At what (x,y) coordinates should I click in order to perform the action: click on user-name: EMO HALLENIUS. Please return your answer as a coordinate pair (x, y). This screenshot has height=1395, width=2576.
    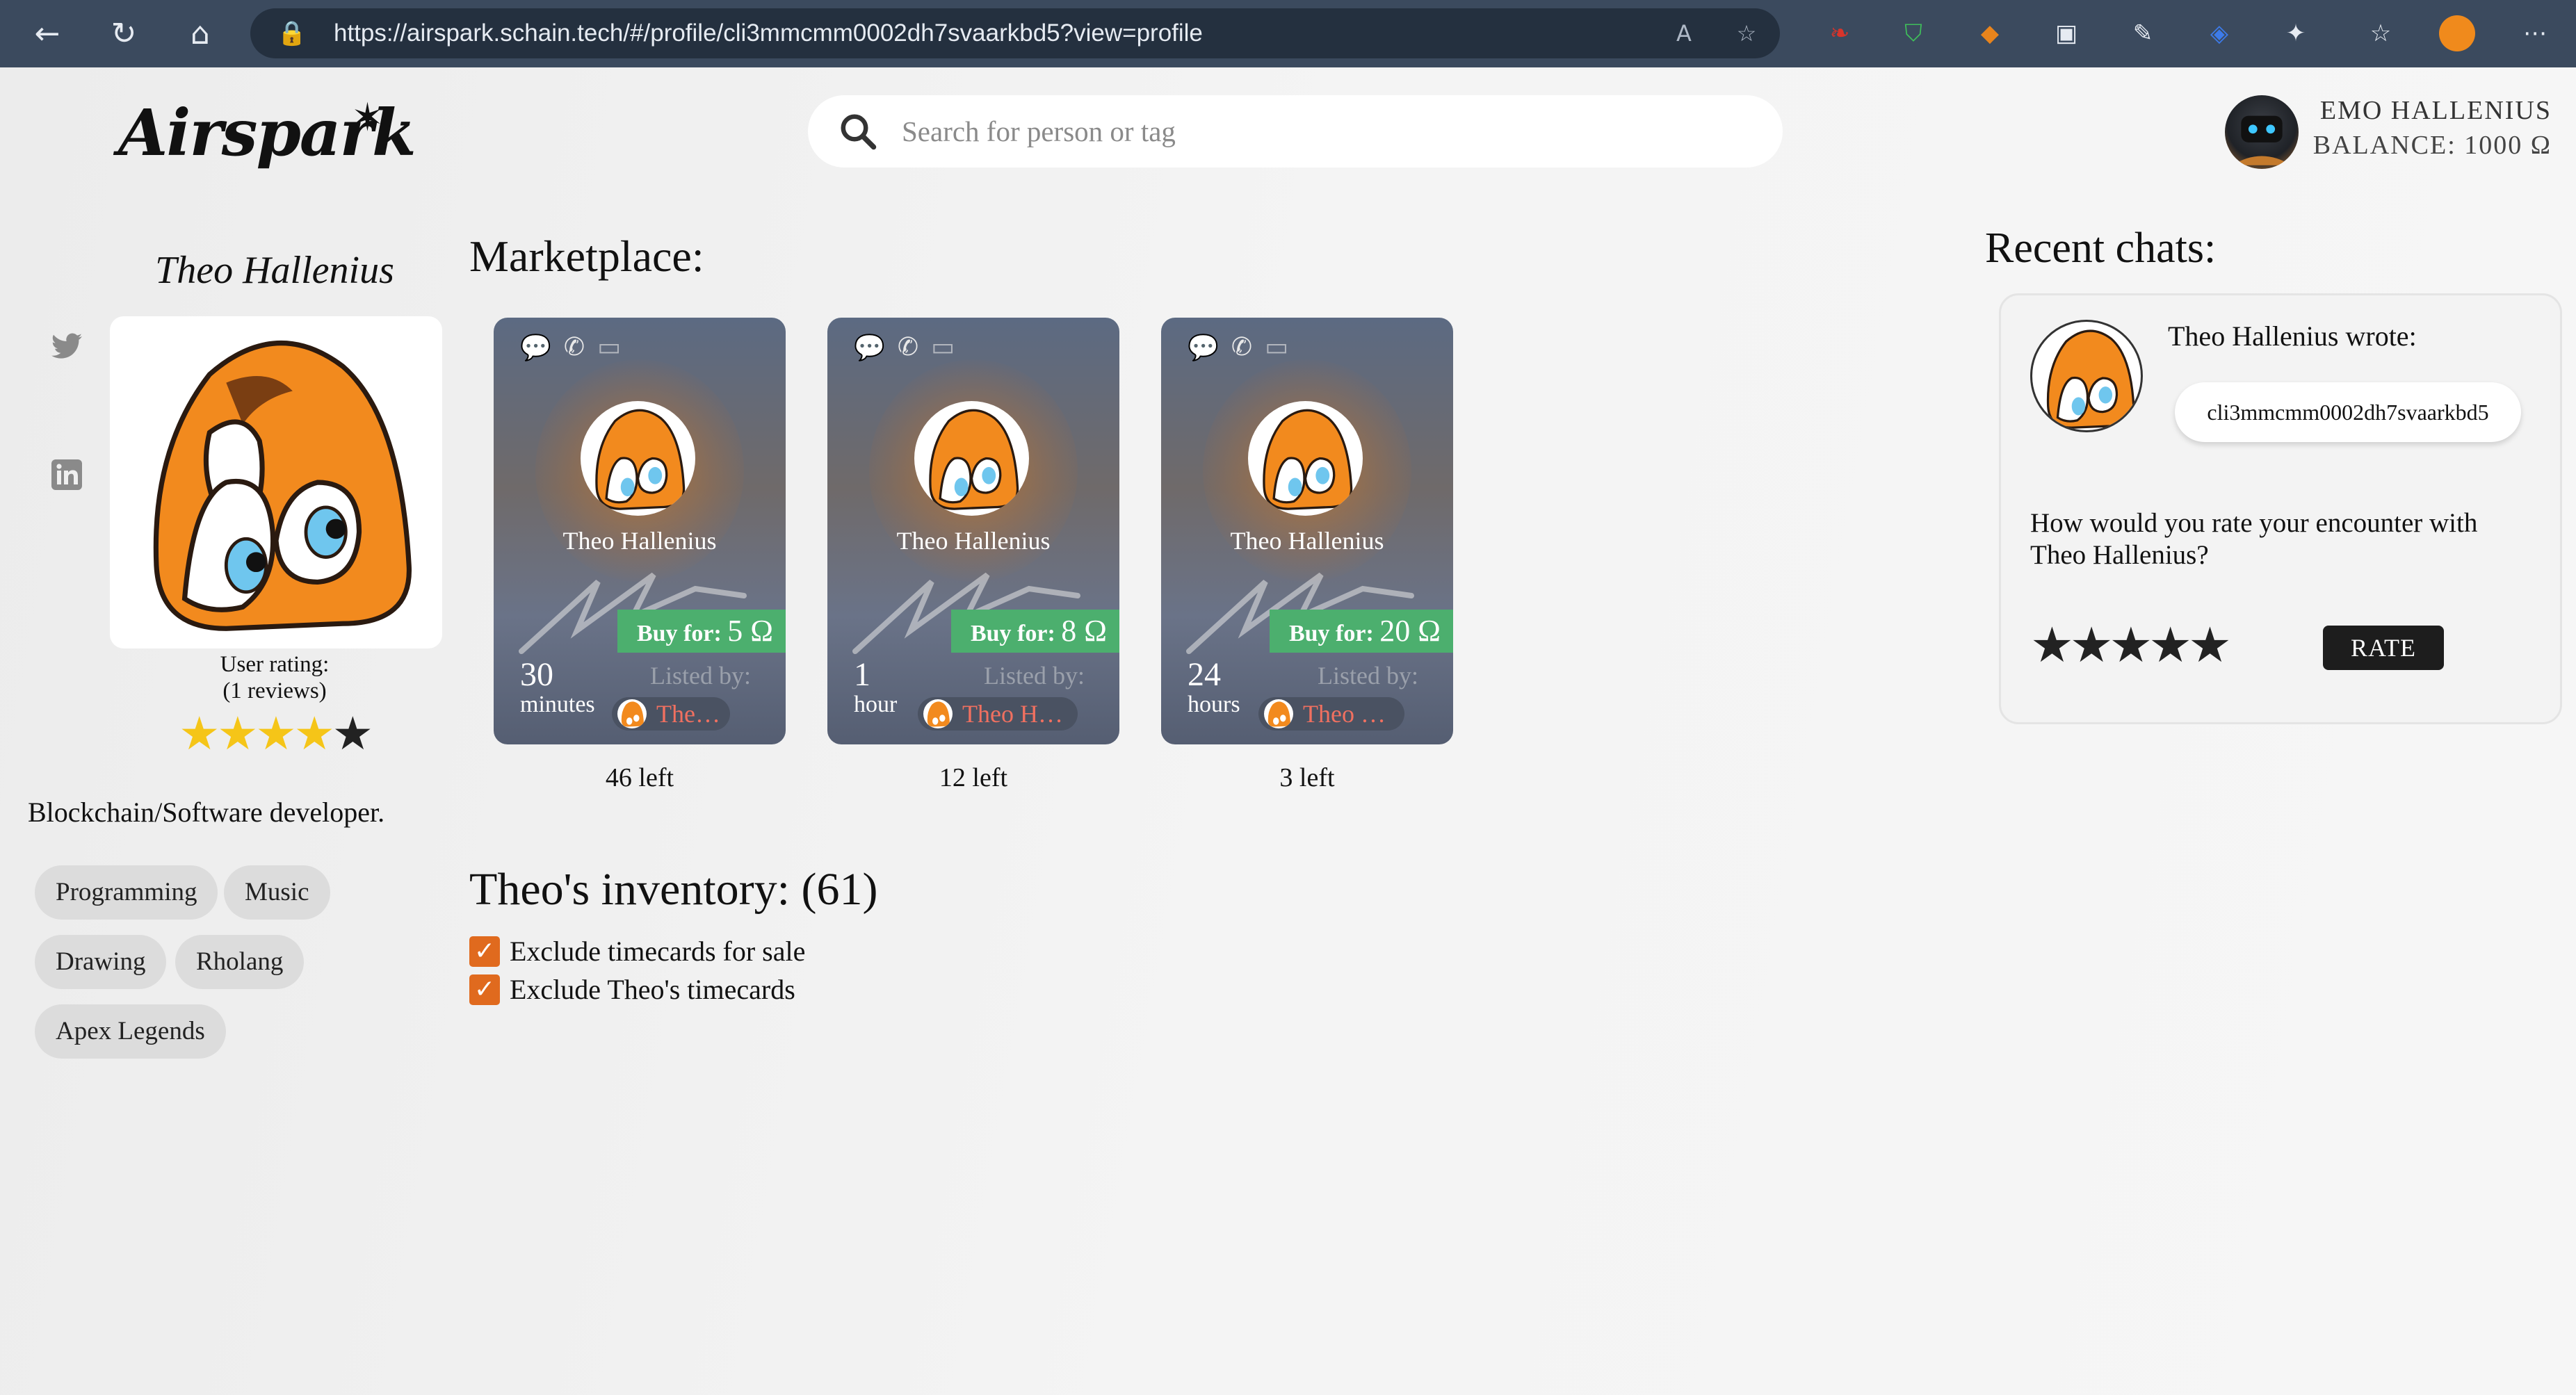
    Looking at the image, I should click on (2435, 110).